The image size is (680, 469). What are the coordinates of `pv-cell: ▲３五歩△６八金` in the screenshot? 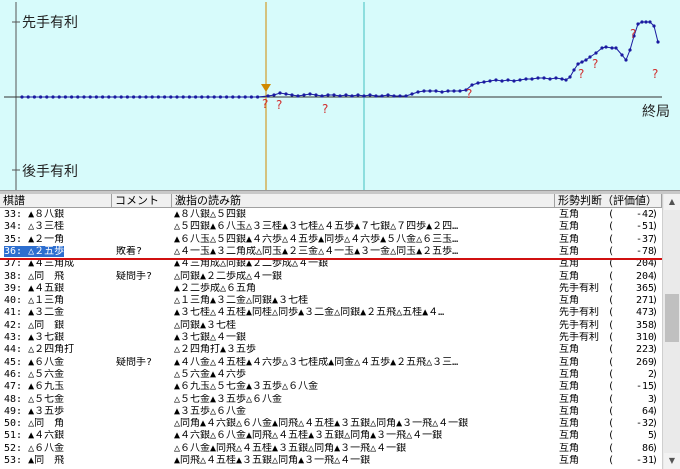 It's located at (210, 411).